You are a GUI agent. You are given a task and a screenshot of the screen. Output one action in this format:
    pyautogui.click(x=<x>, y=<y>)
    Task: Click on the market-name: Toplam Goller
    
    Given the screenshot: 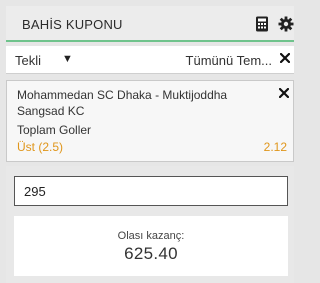 What is the action you would take?
    pyautogui.click(x=54, y=130)
    